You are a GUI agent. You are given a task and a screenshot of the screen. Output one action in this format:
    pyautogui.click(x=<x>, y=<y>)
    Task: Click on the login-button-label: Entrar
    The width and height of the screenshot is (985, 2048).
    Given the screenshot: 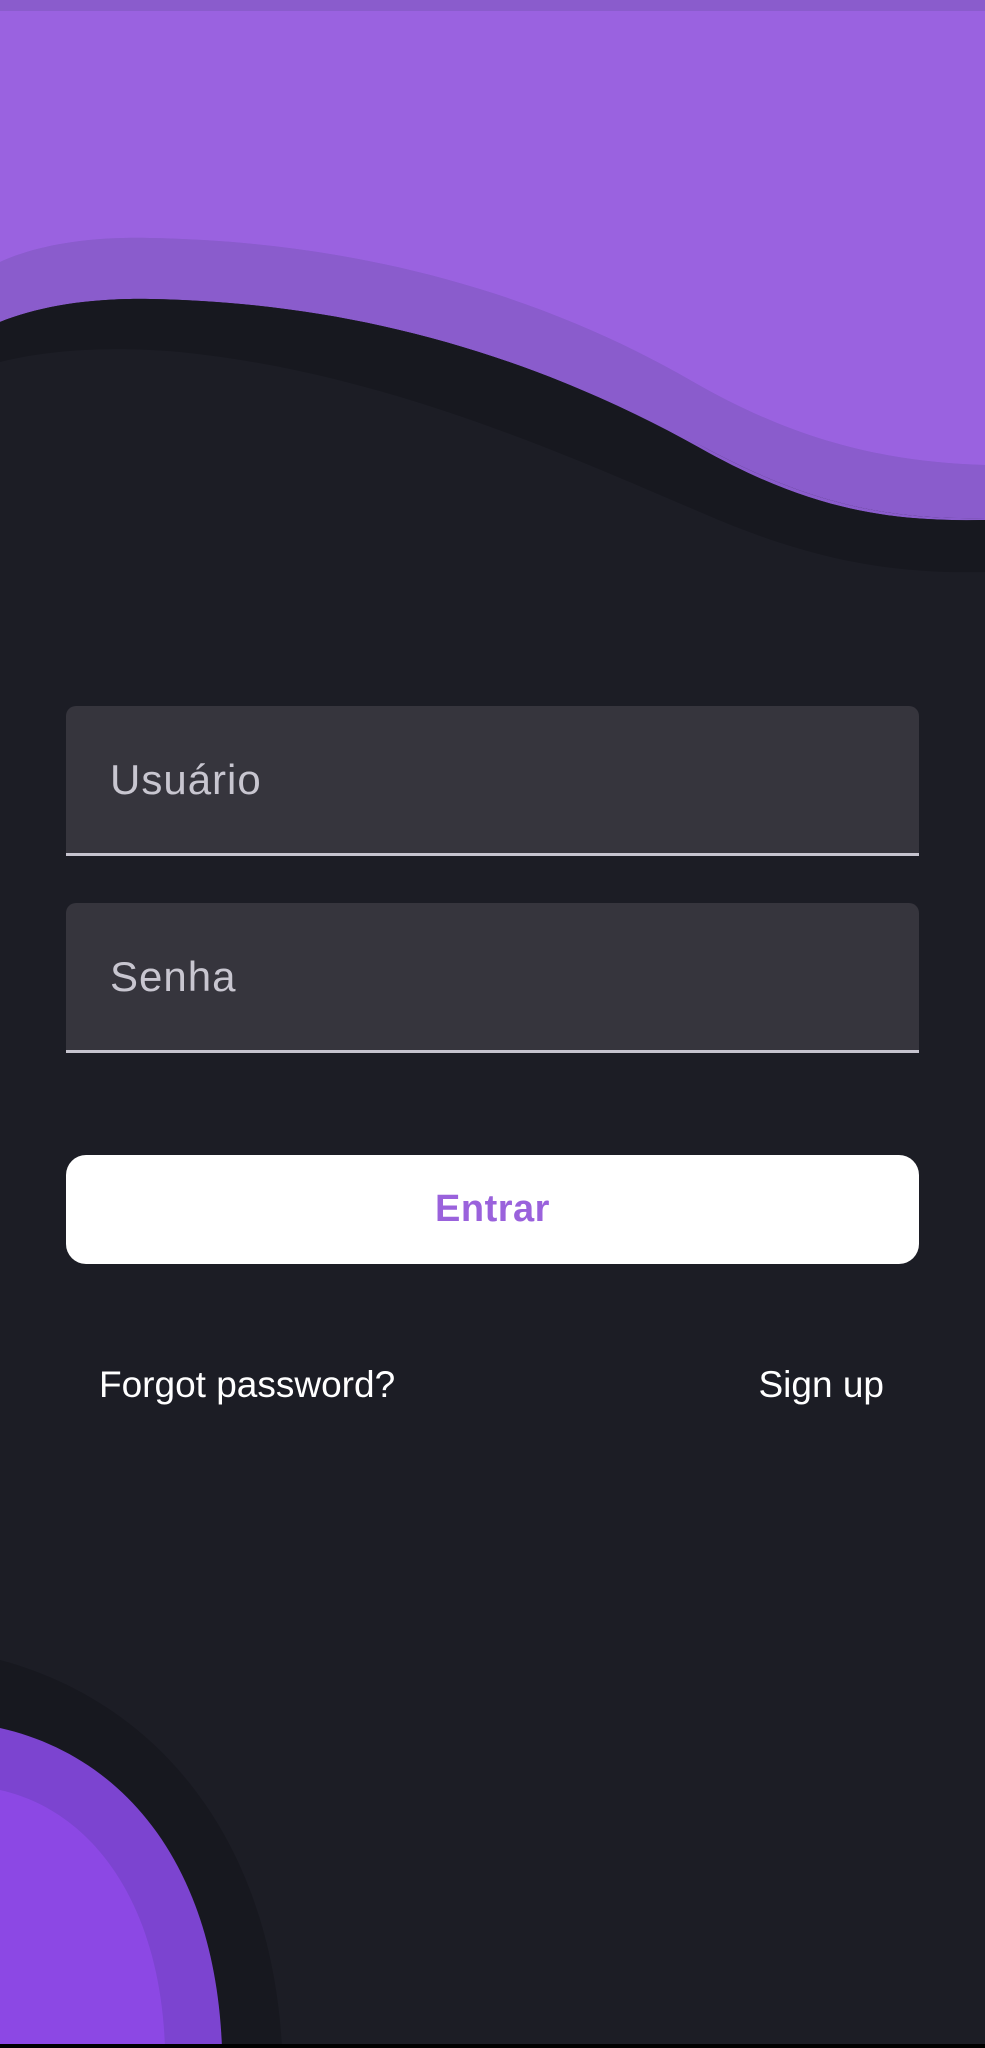 What is the action you would take?
    pyautogui.click(x=492, y=1209)
    